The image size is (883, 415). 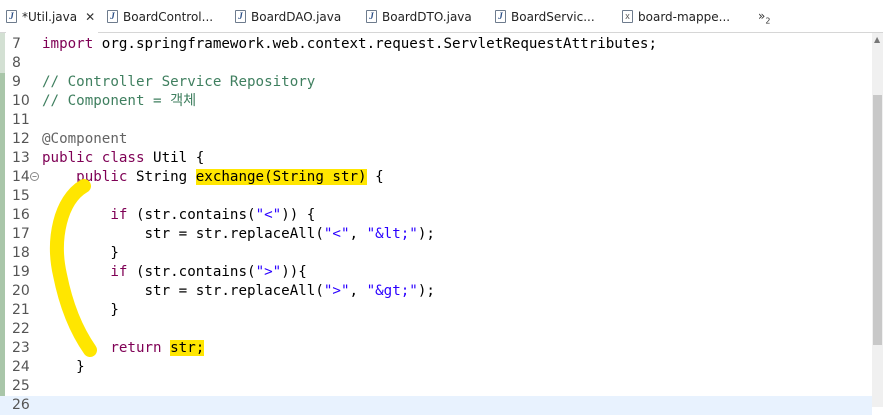 What do you see at coordinates (84, 139) in the screenshot?
I see `code-text: @Component` at bounding box center [84, 139].